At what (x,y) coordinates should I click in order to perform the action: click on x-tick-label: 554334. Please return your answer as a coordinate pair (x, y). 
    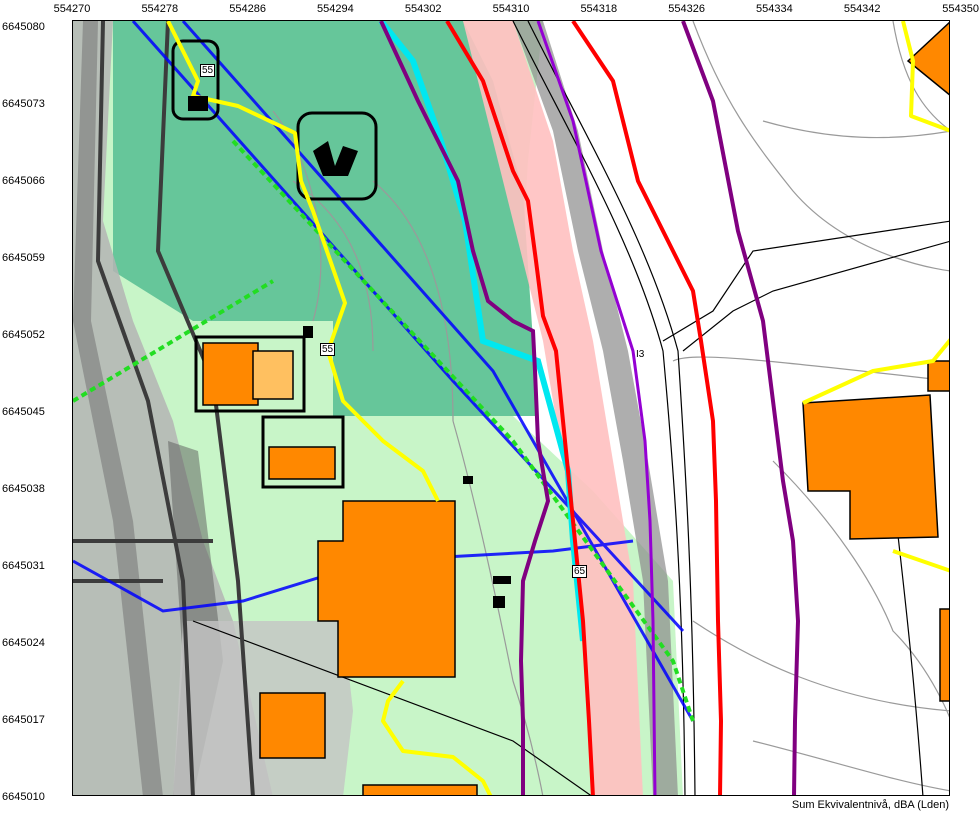
    Looking at the image, I should click on (774, 9).